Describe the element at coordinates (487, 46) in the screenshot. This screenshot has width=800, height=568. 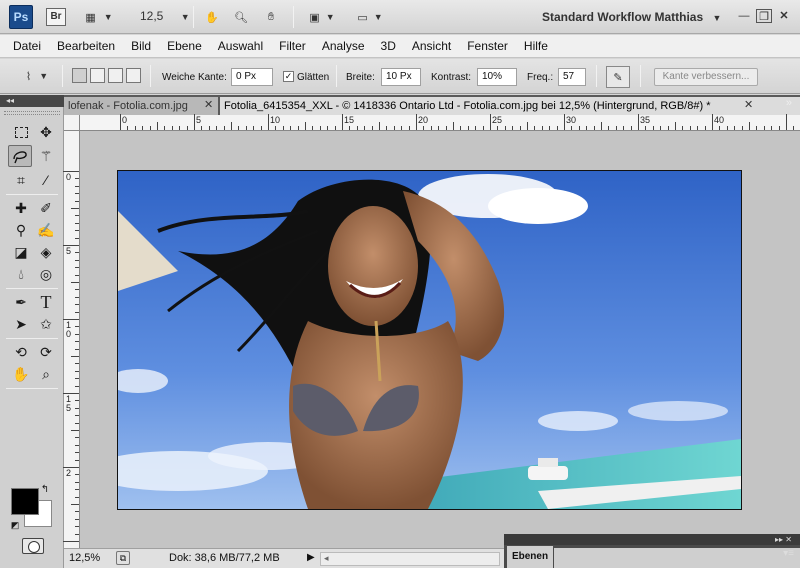
I see `menu-fenster: Fenster` at that location.